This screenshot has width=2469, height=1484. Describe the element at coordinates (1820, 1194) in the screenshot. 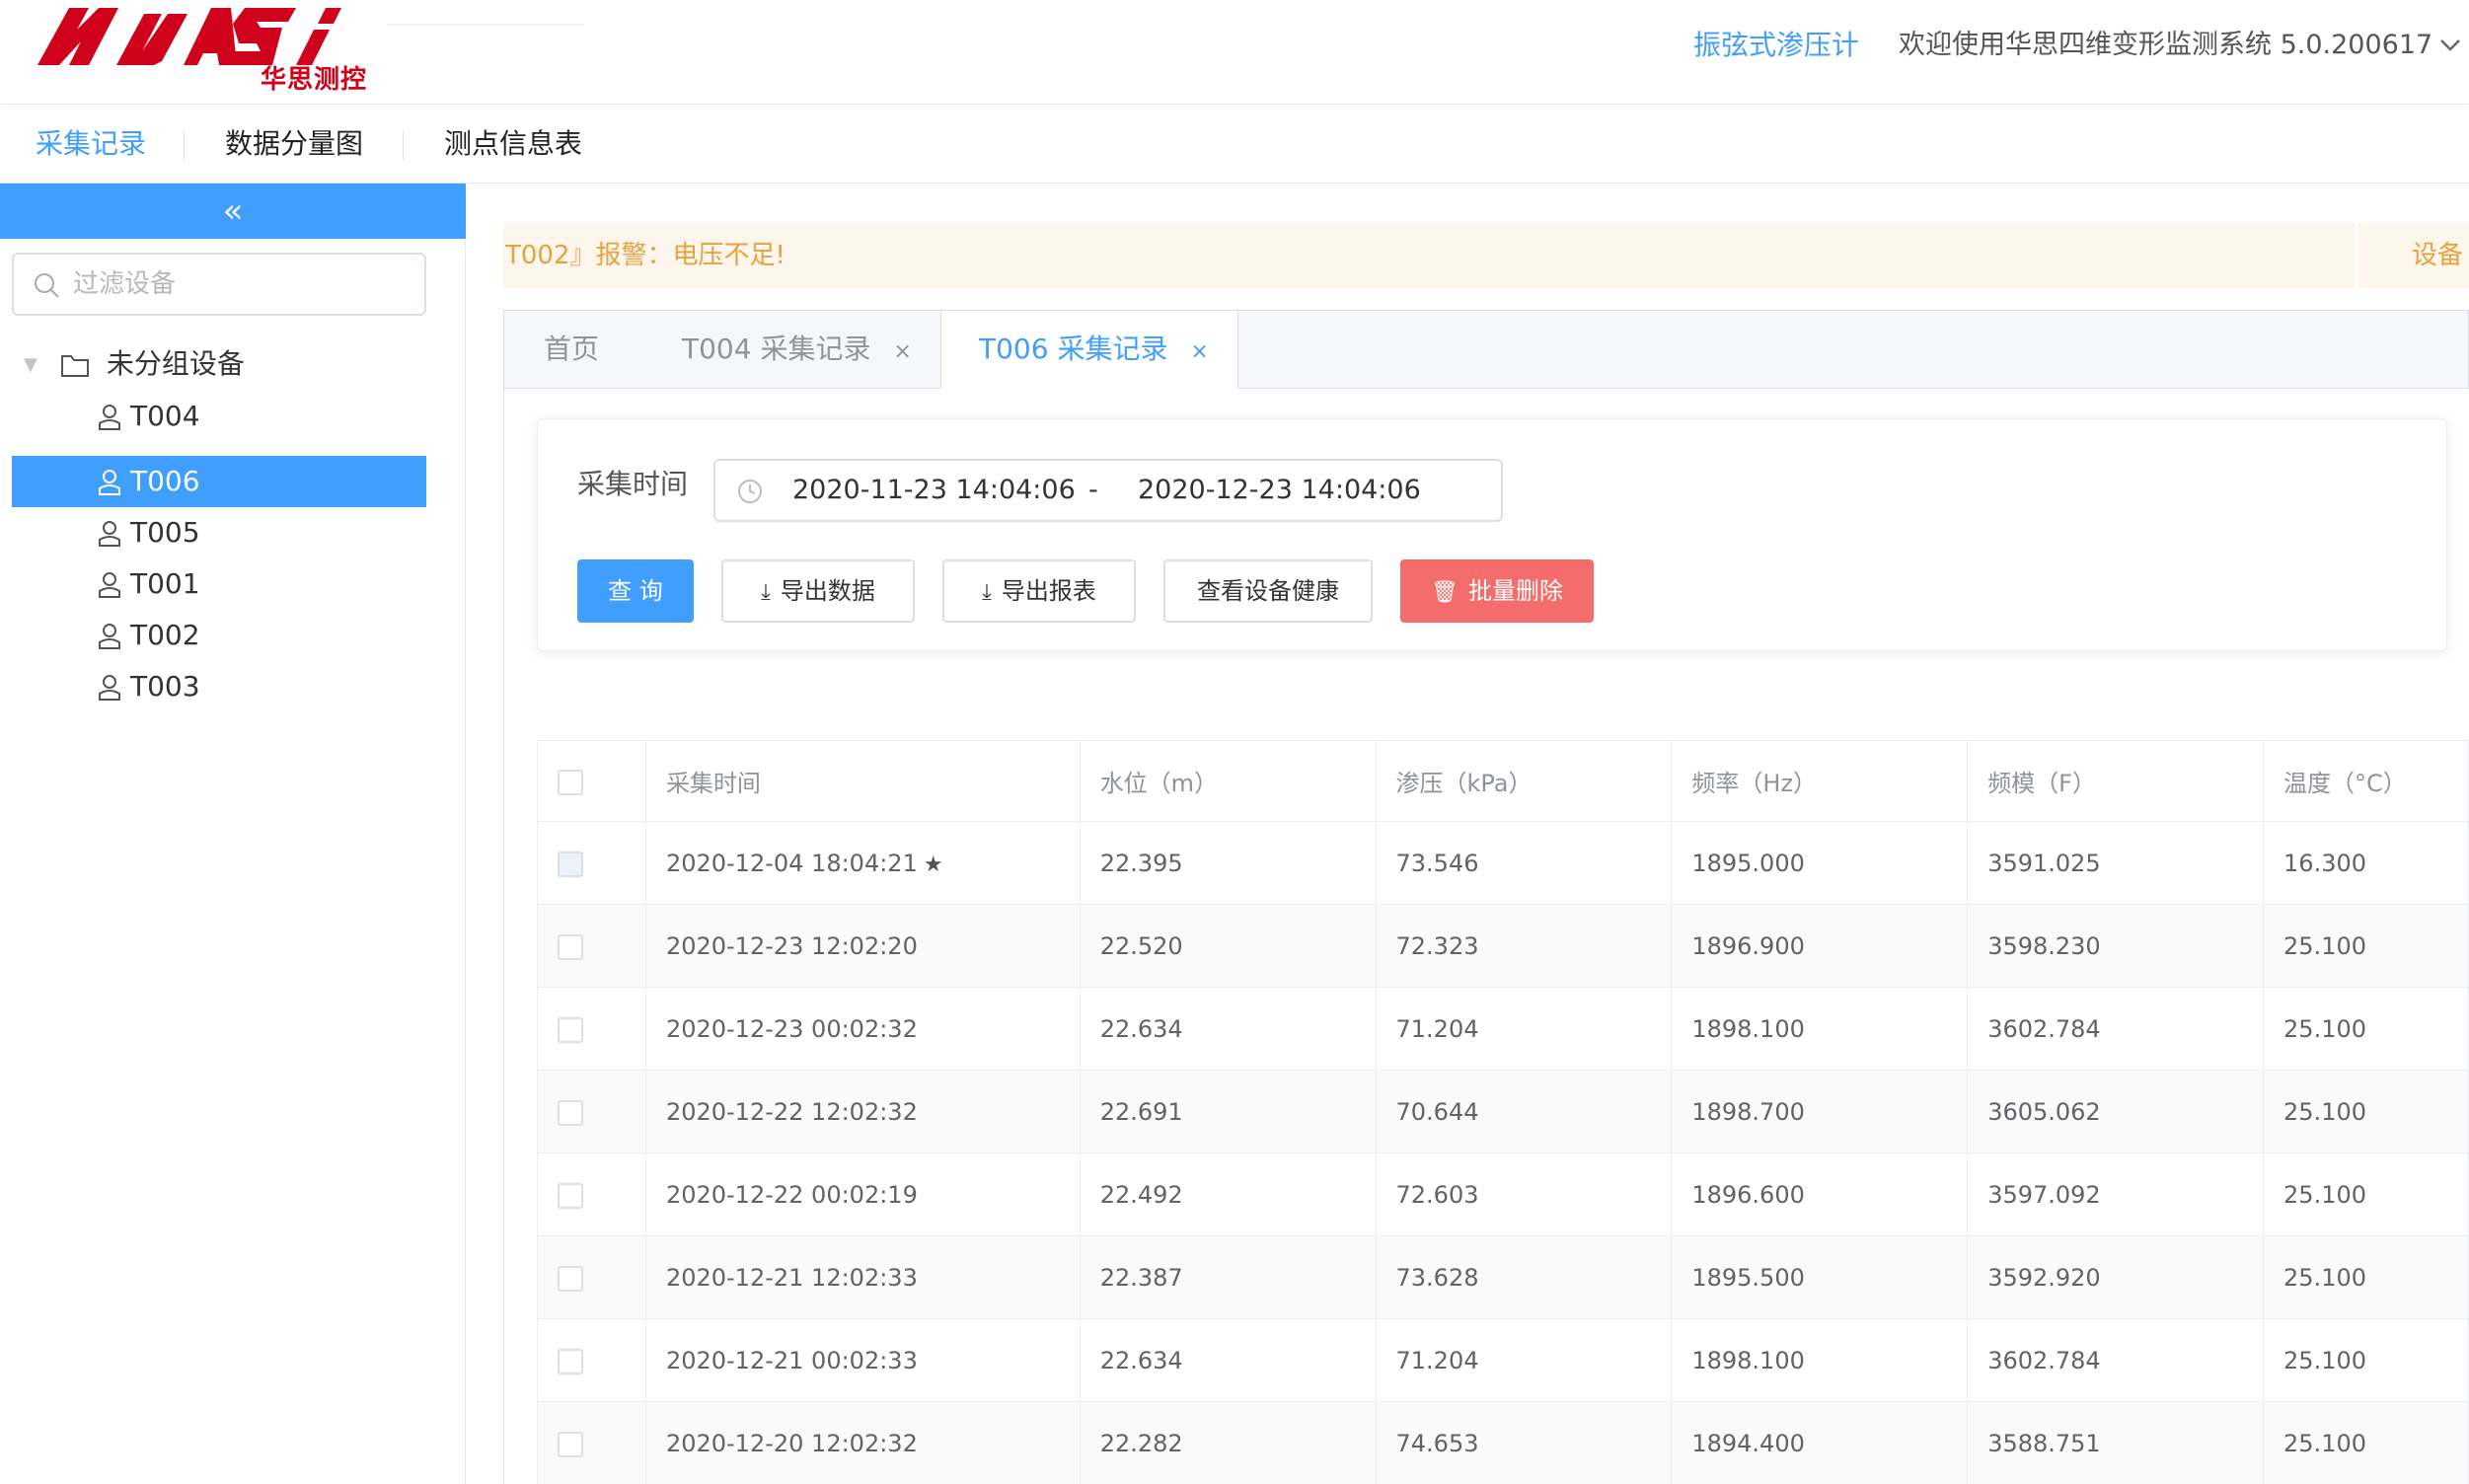

I see `cell-frequency: 1896.600` at that location.